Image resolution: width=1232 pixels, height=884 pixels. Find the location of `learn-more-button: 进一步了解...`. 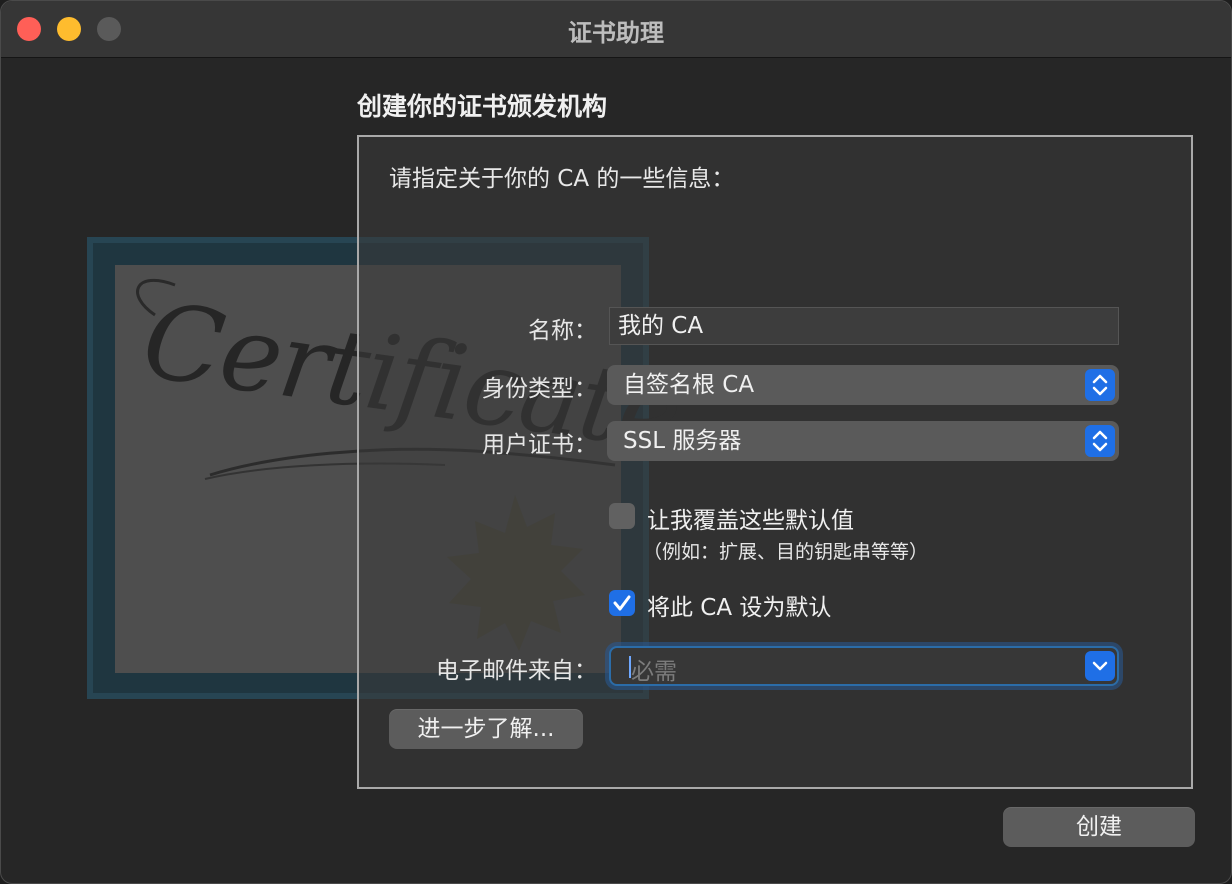

learn-more-button: 进一步了解... is located at coordinates (486, 729).